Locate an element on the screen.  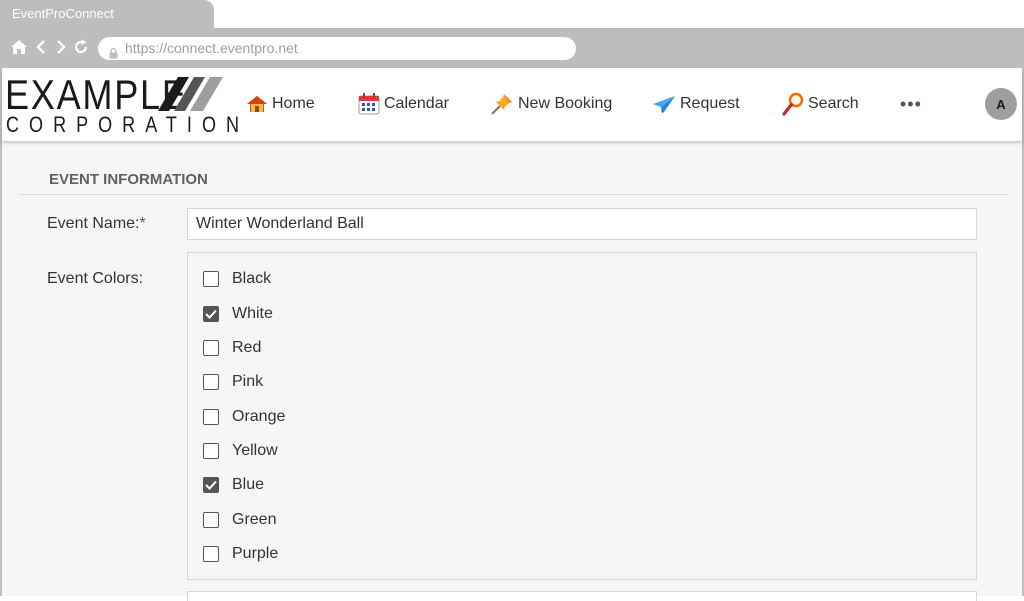
color-option-red: Red is located at coordinates (232, 348).